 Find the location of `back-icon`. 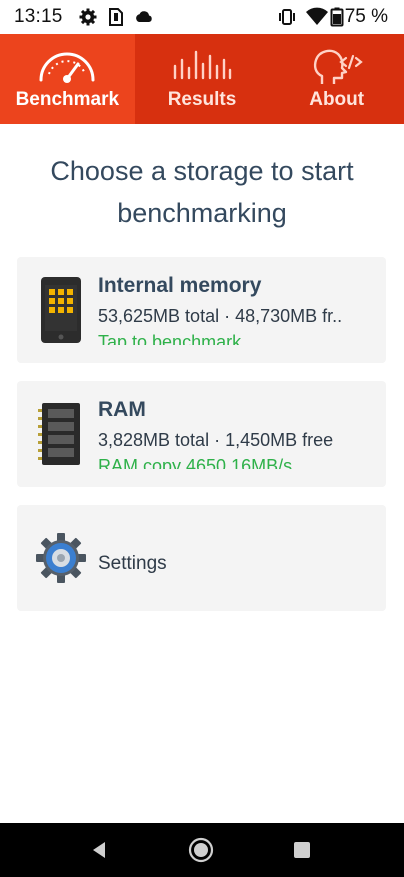

back-icon is located at coordinates (99, 850).